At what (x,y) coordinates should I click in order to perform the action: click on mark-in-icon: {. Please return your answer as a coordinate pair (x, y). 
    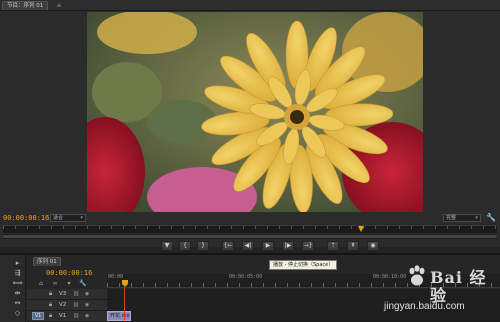
    Looking at the image, I should click on (185, 245).